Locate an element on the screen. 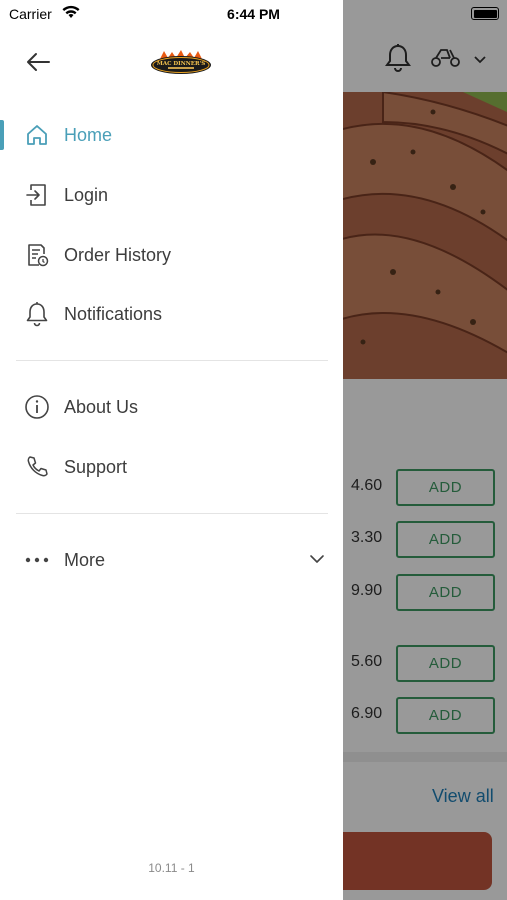 The image size is (507, 900). nav-item-home: Home is located at coordinates (171, 135).